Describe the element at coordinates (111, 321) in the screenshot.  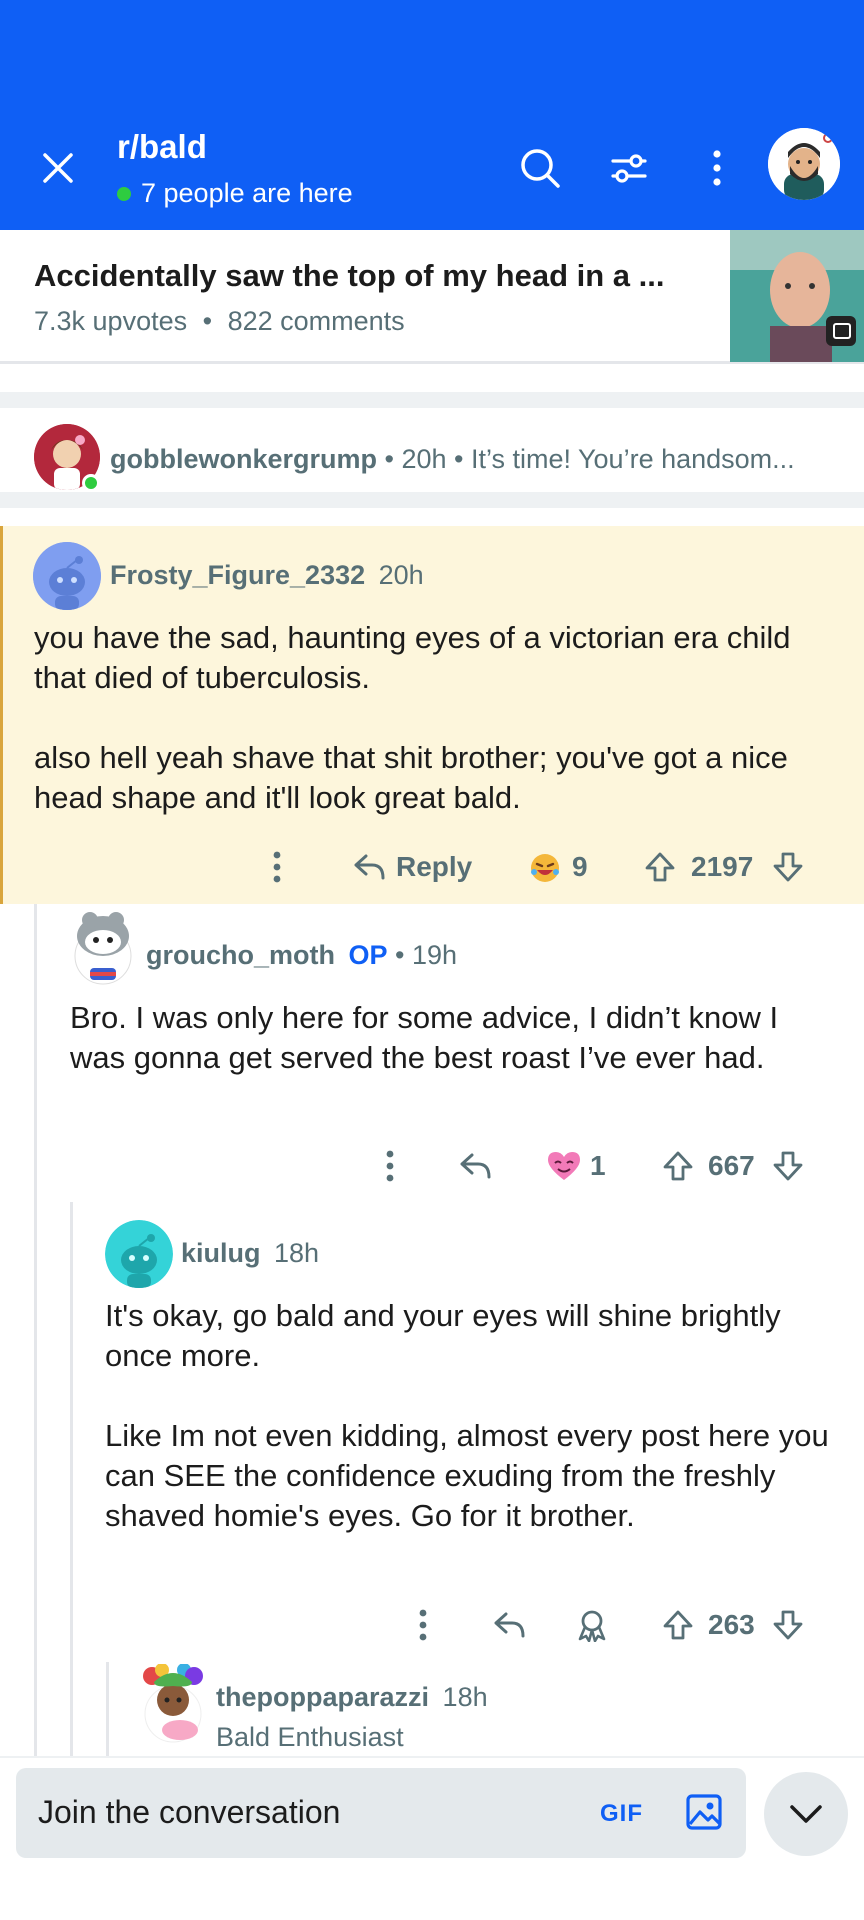
I see `post-upvotes: 7.3k upvotes` at that location.